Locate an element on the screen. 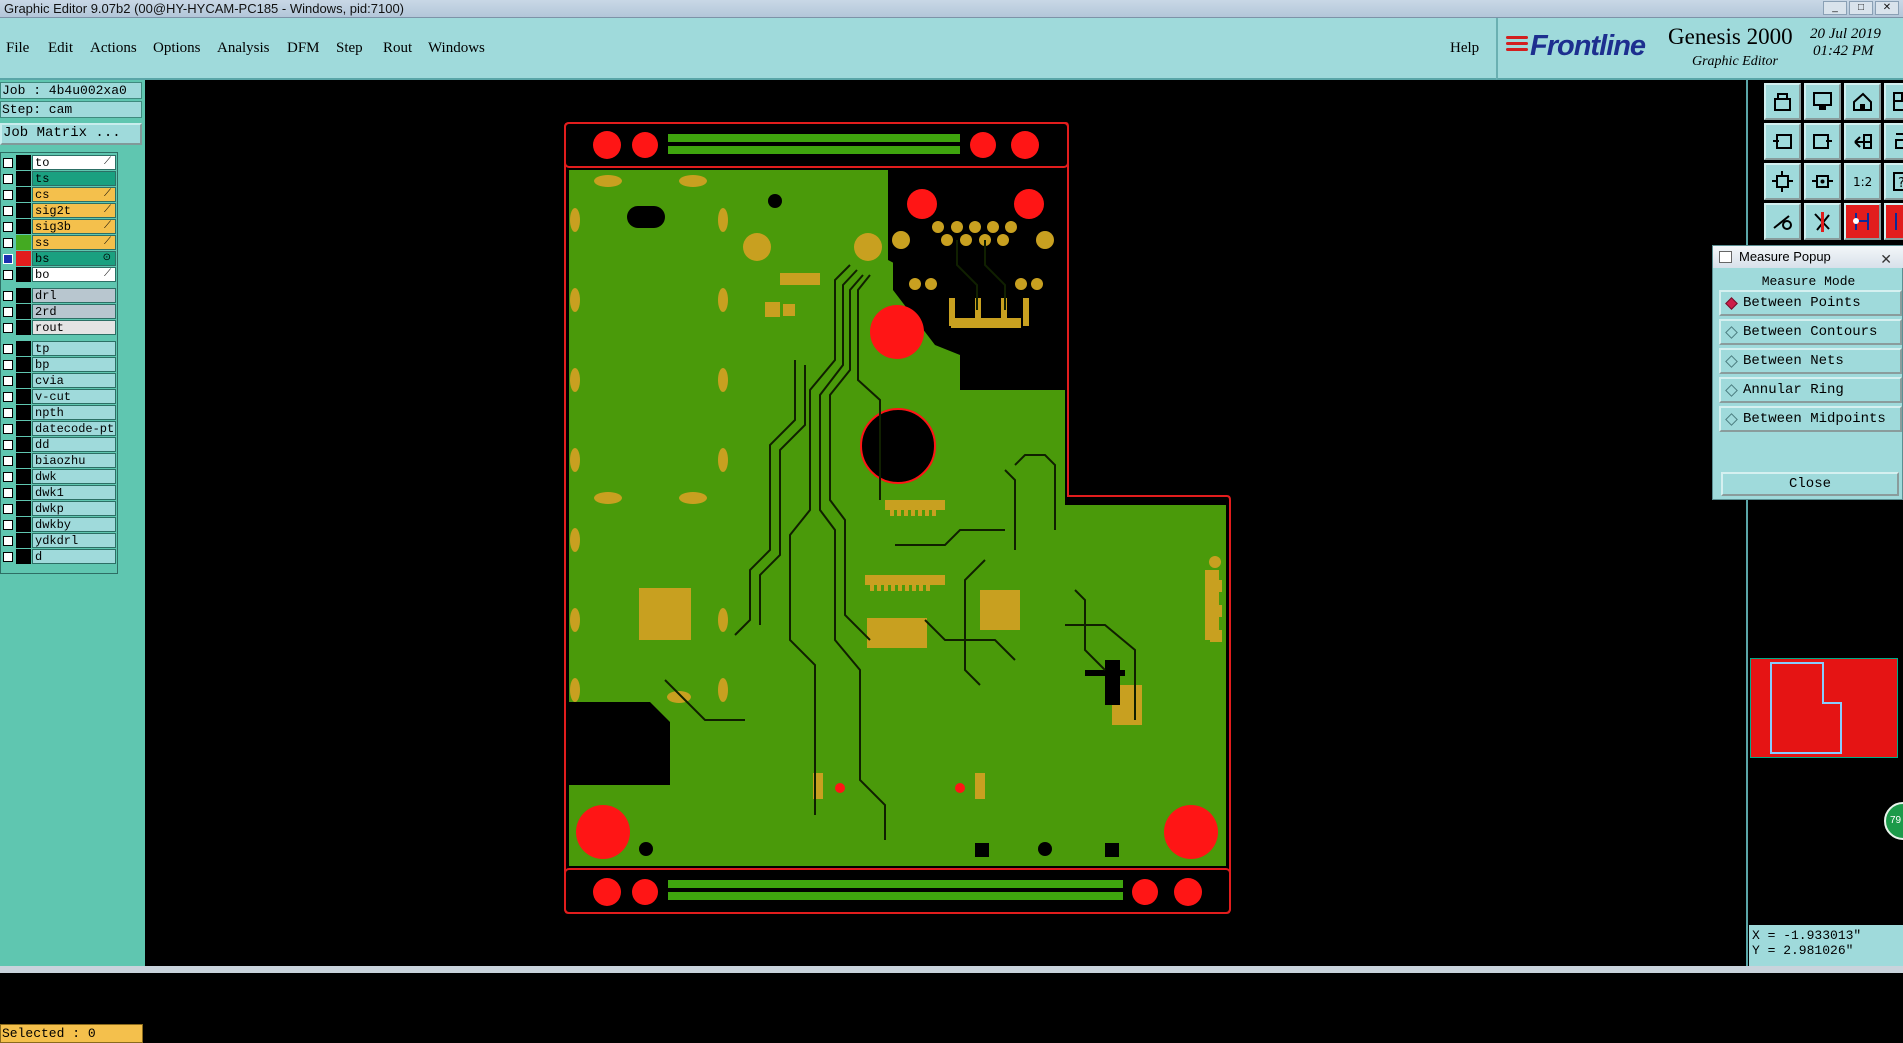  layer-name: to ⟋ is located at coordinates (74, 162).